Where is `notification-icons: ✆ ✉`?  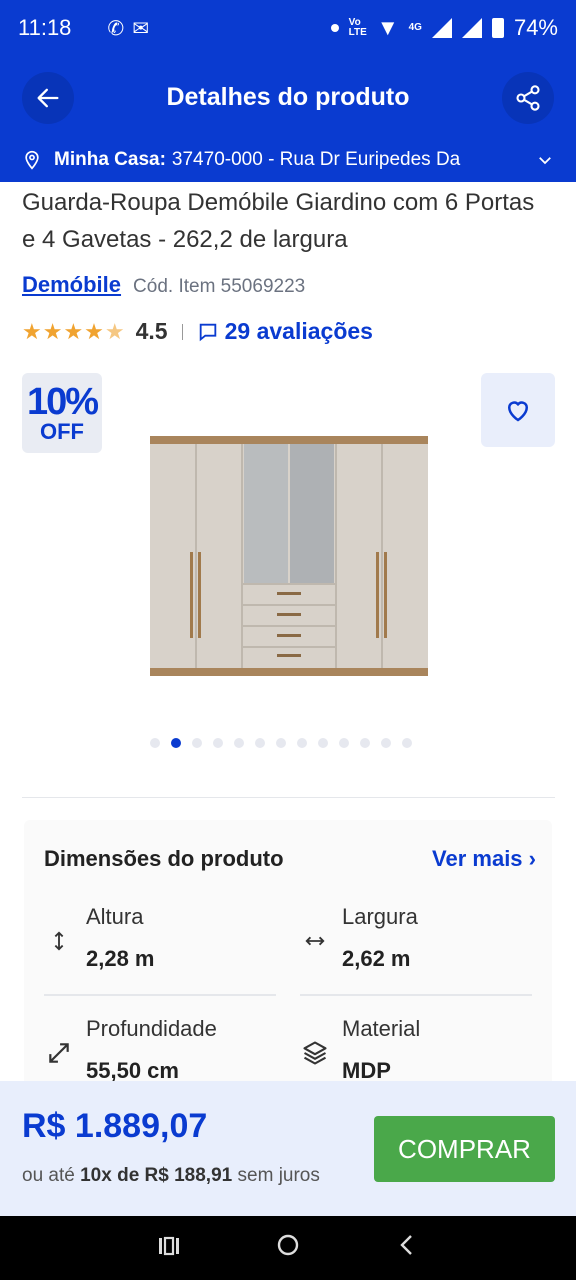 notification-icons: ✆ ✉ is located at coordinates (128, 28).